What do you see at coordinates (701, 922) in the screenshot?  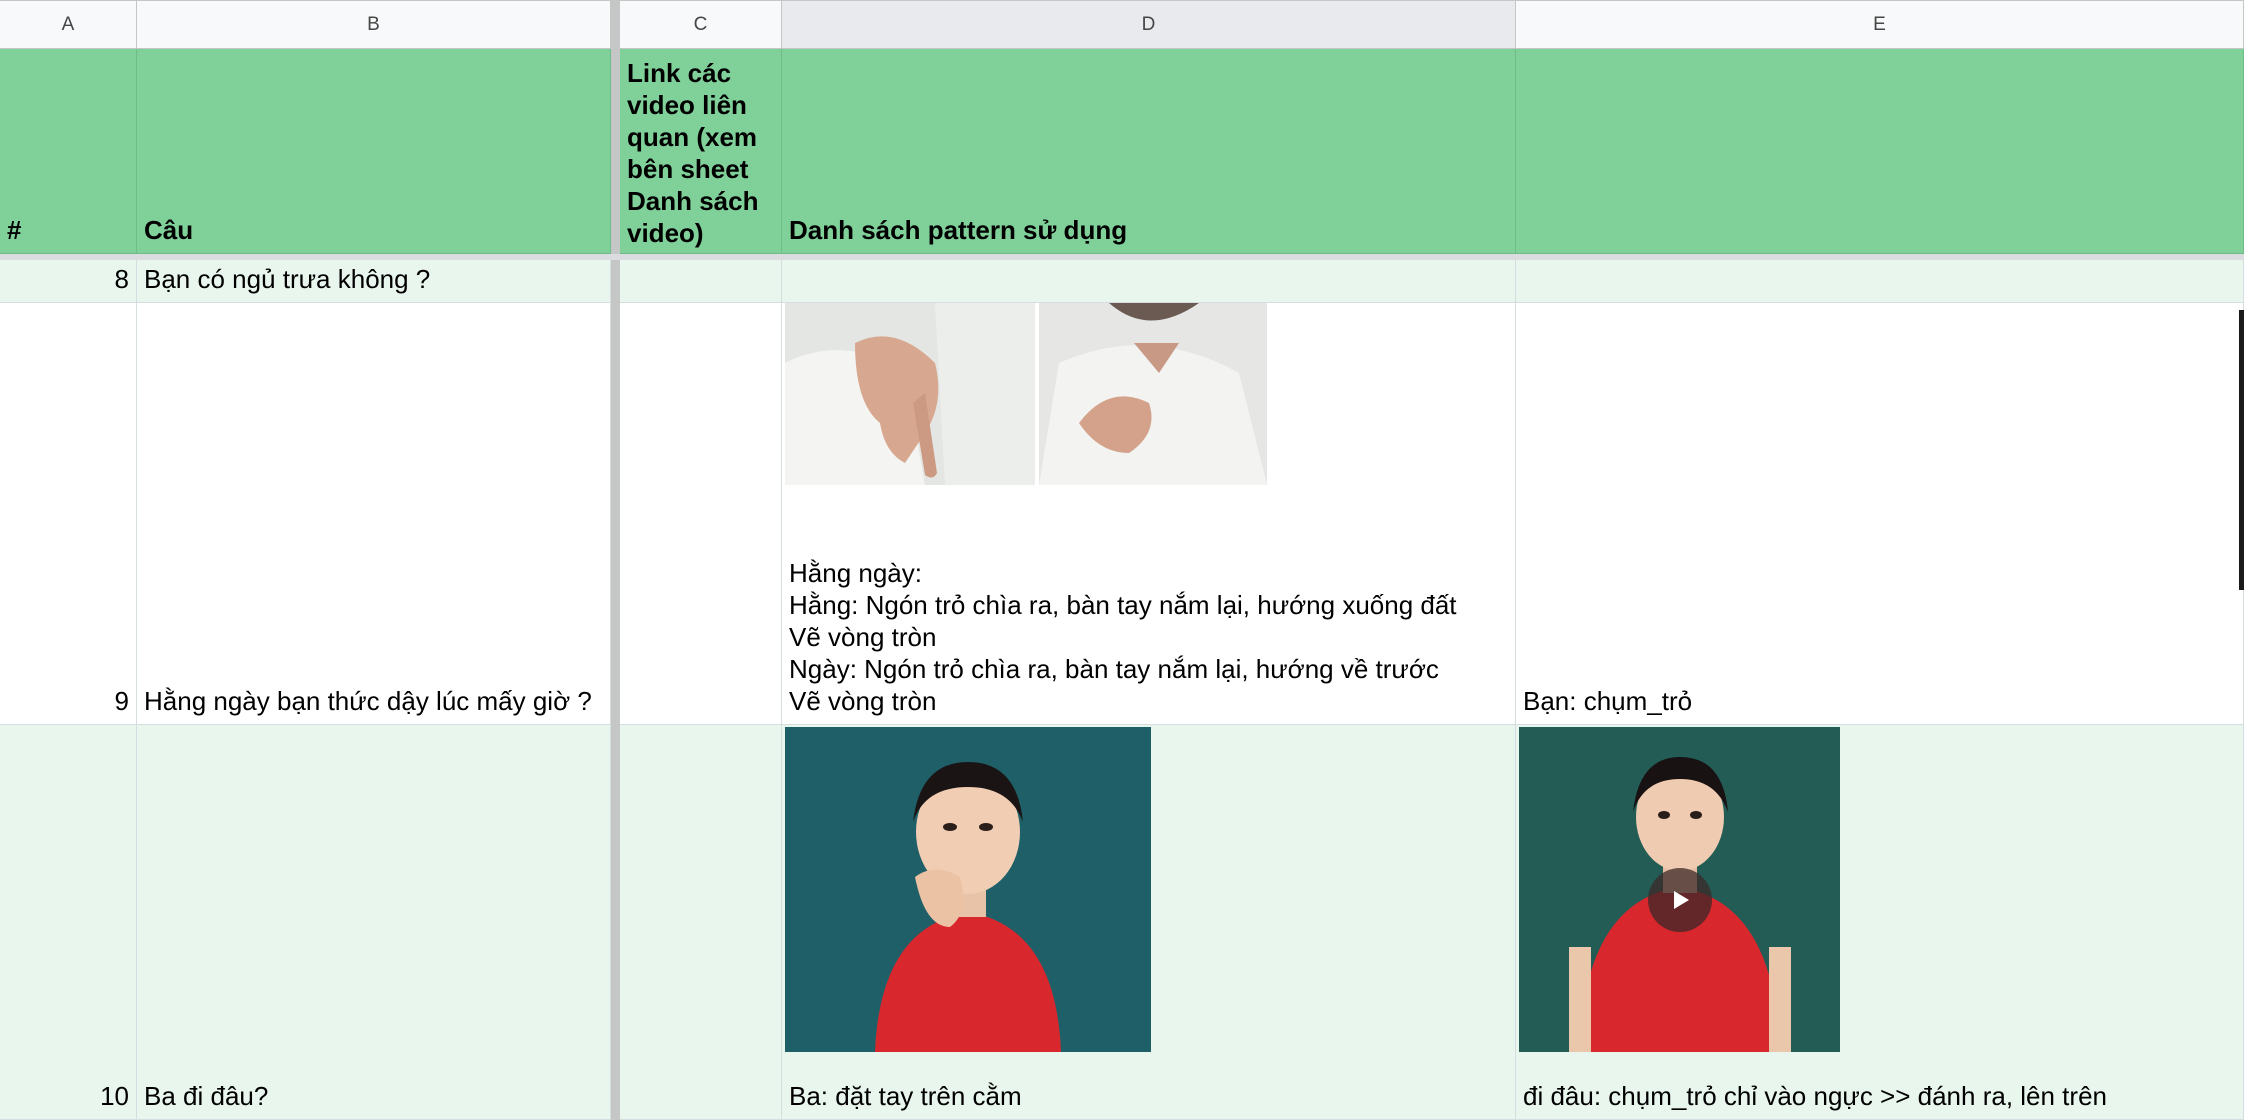 I see `row-10-link` at bounding box center [701, 922].